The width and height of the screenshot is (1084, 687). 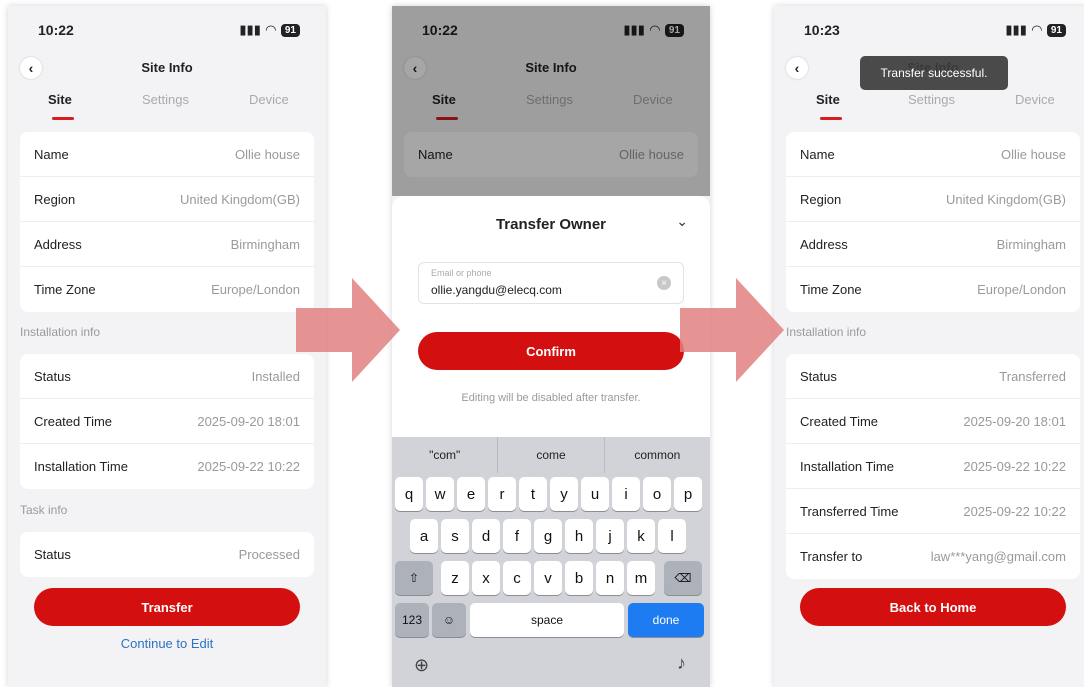 What do you see at coordinates (933, 607) in the screenshot?
I see `back-home-button: Back to Home` at bounding box center [933, 607].